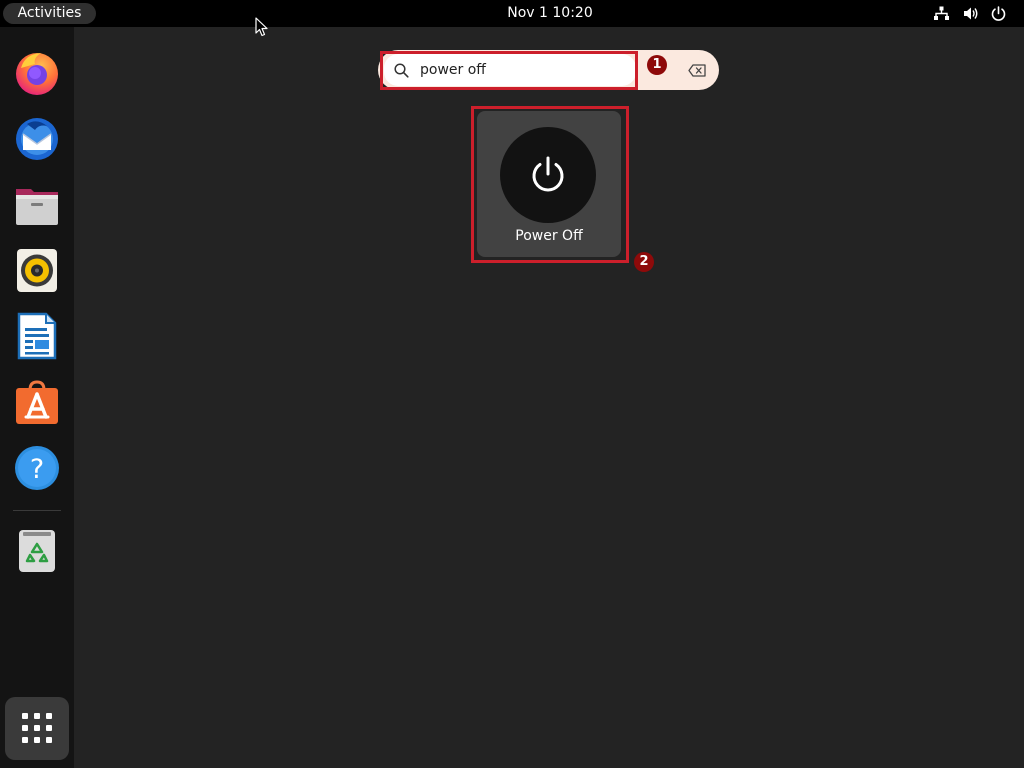 The image size is (1024, 768). Describe the element at coordinates (550, 13) in the screenshot. I see `clock: Nov 1 10:20` at that location.